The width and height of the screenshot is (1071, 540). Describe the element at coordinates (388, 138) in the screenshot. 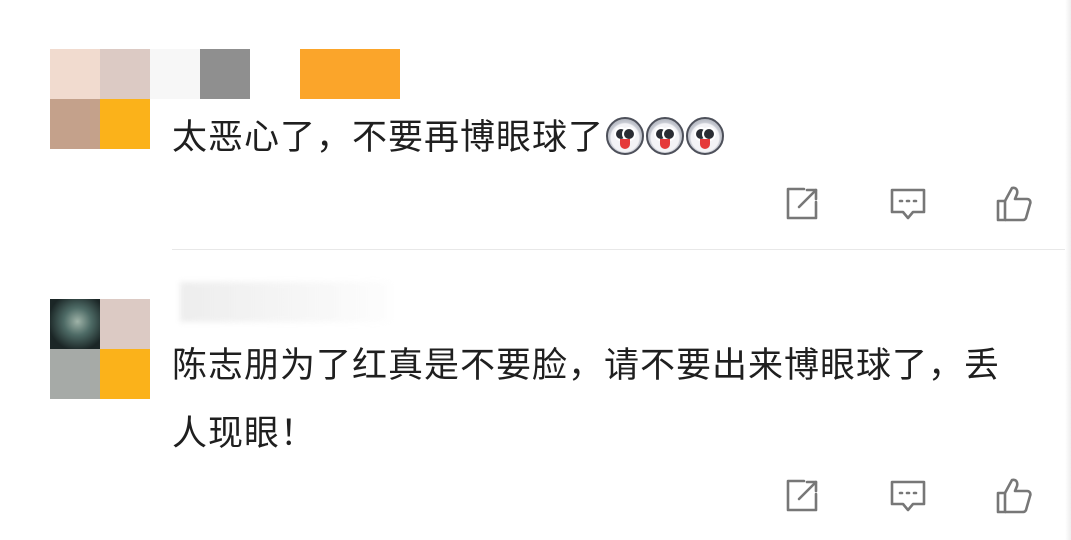

I see `comment-text-content: 太恶心了，不要再博眼球了` at that location.